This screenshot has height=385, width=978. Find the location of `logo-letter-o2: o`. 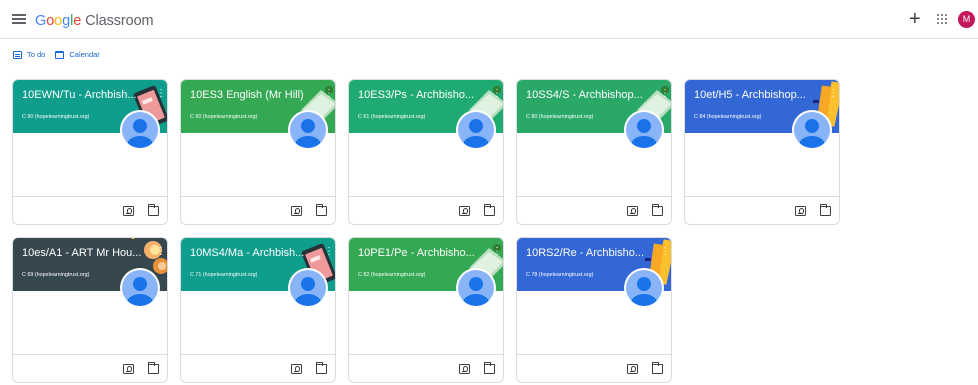

logo-letter-o2: o is located at coordinates (58, 21).